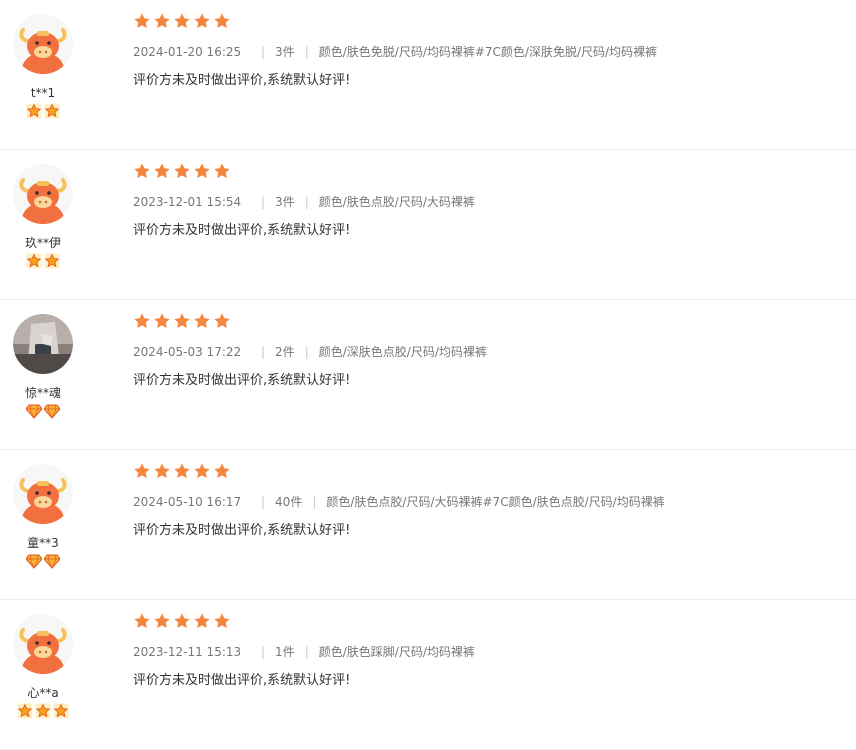  Describe the element at coordinates (43, 344) in the screenshot. I see `avatar-photo` at that location.